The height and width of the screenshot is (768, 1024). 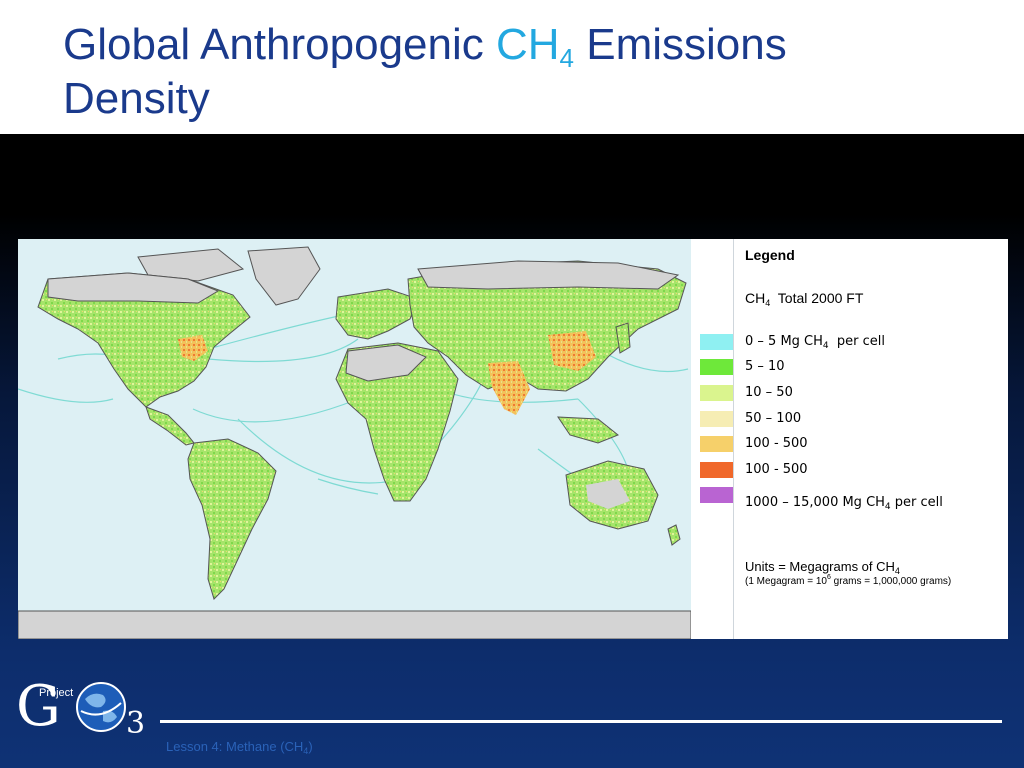 I want to click on legend-item-2: 10 – 50, so click(x=769, y=392).